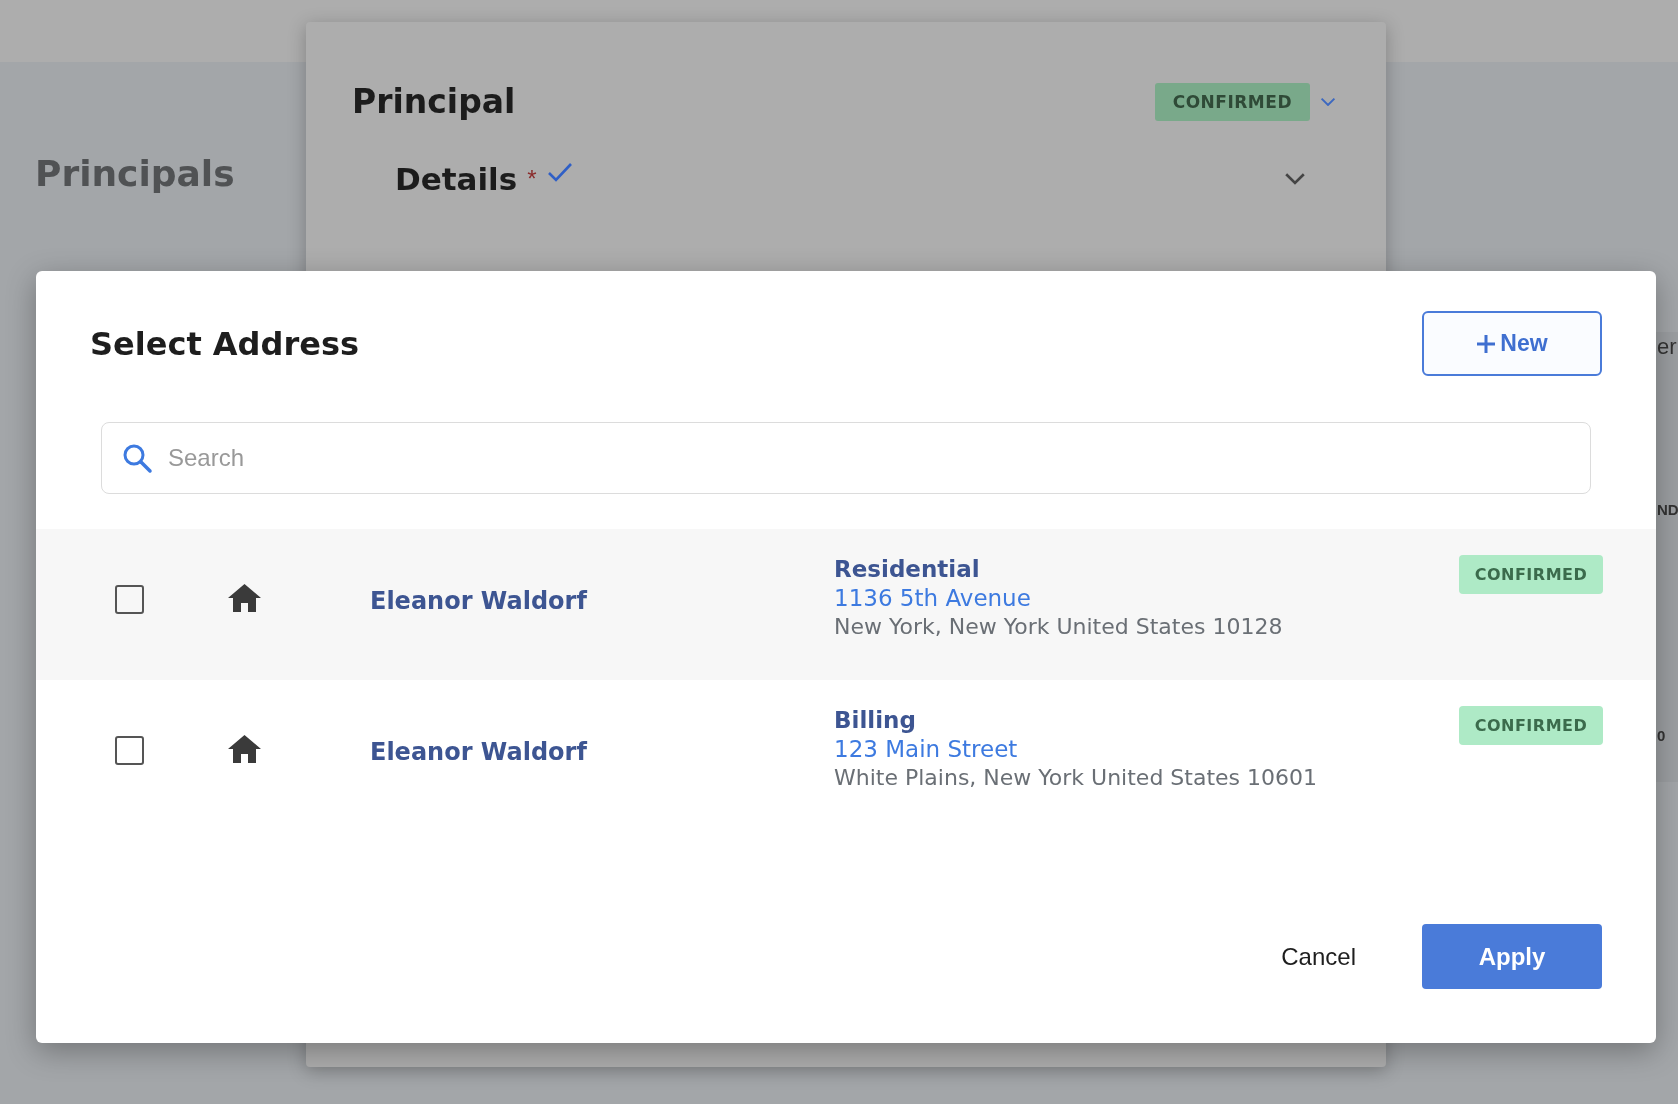 Image resolution: width=1678 pixels, height=1104 pixels. What do you see at coordinates (875, 720) in the screenshot?
I see `address-type: Billing` at bounding box center [875, 720].